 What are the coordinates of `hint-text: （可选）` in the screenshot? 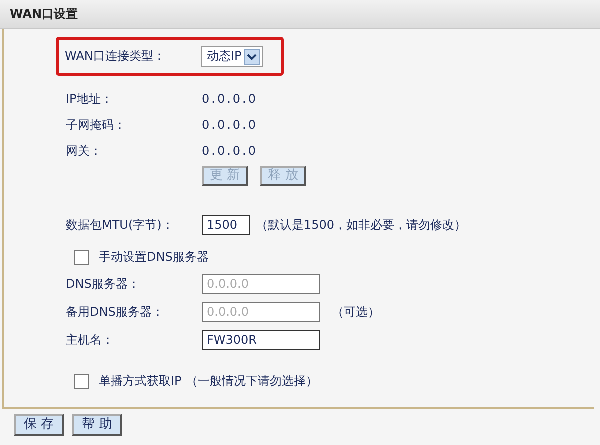 It's located at (356, 312).